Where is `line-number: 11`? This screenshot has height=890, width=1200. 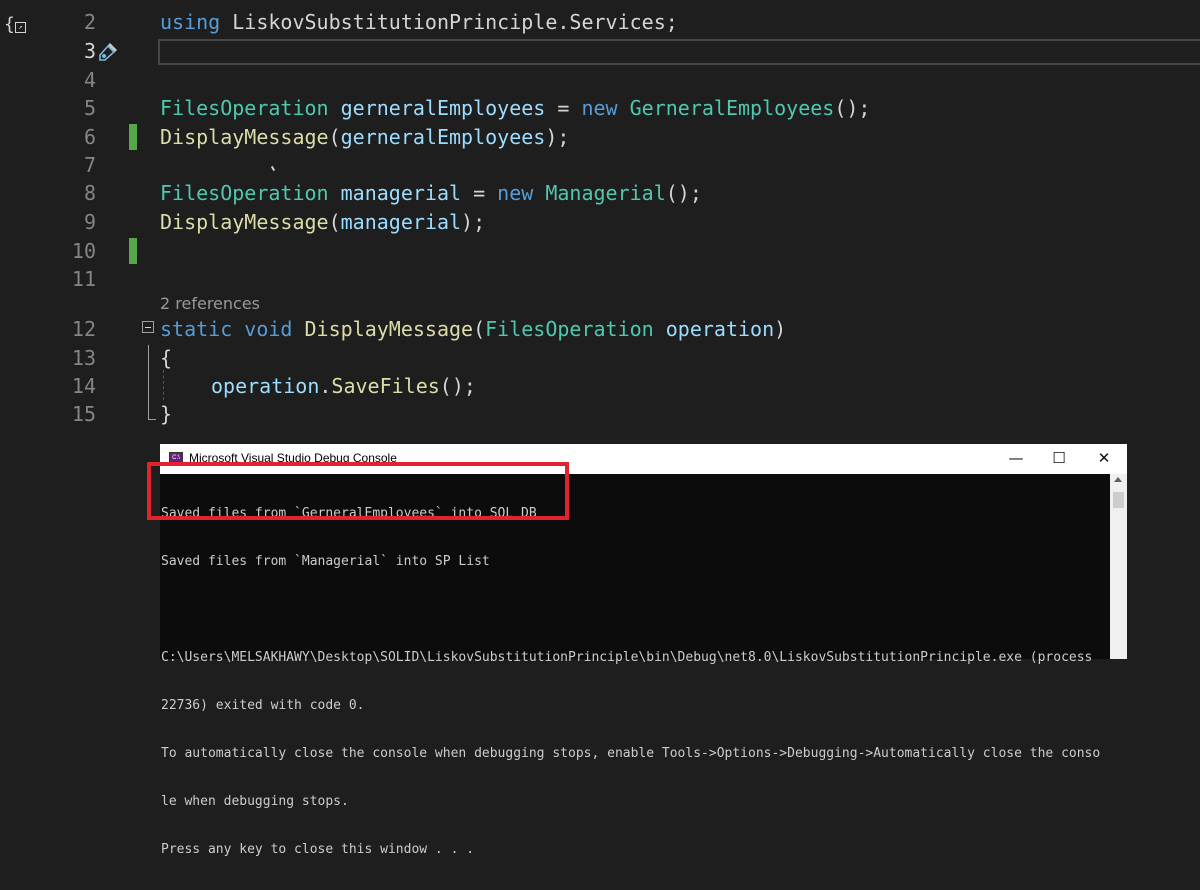
line-number: 11 is located at coordinates (83, 279).